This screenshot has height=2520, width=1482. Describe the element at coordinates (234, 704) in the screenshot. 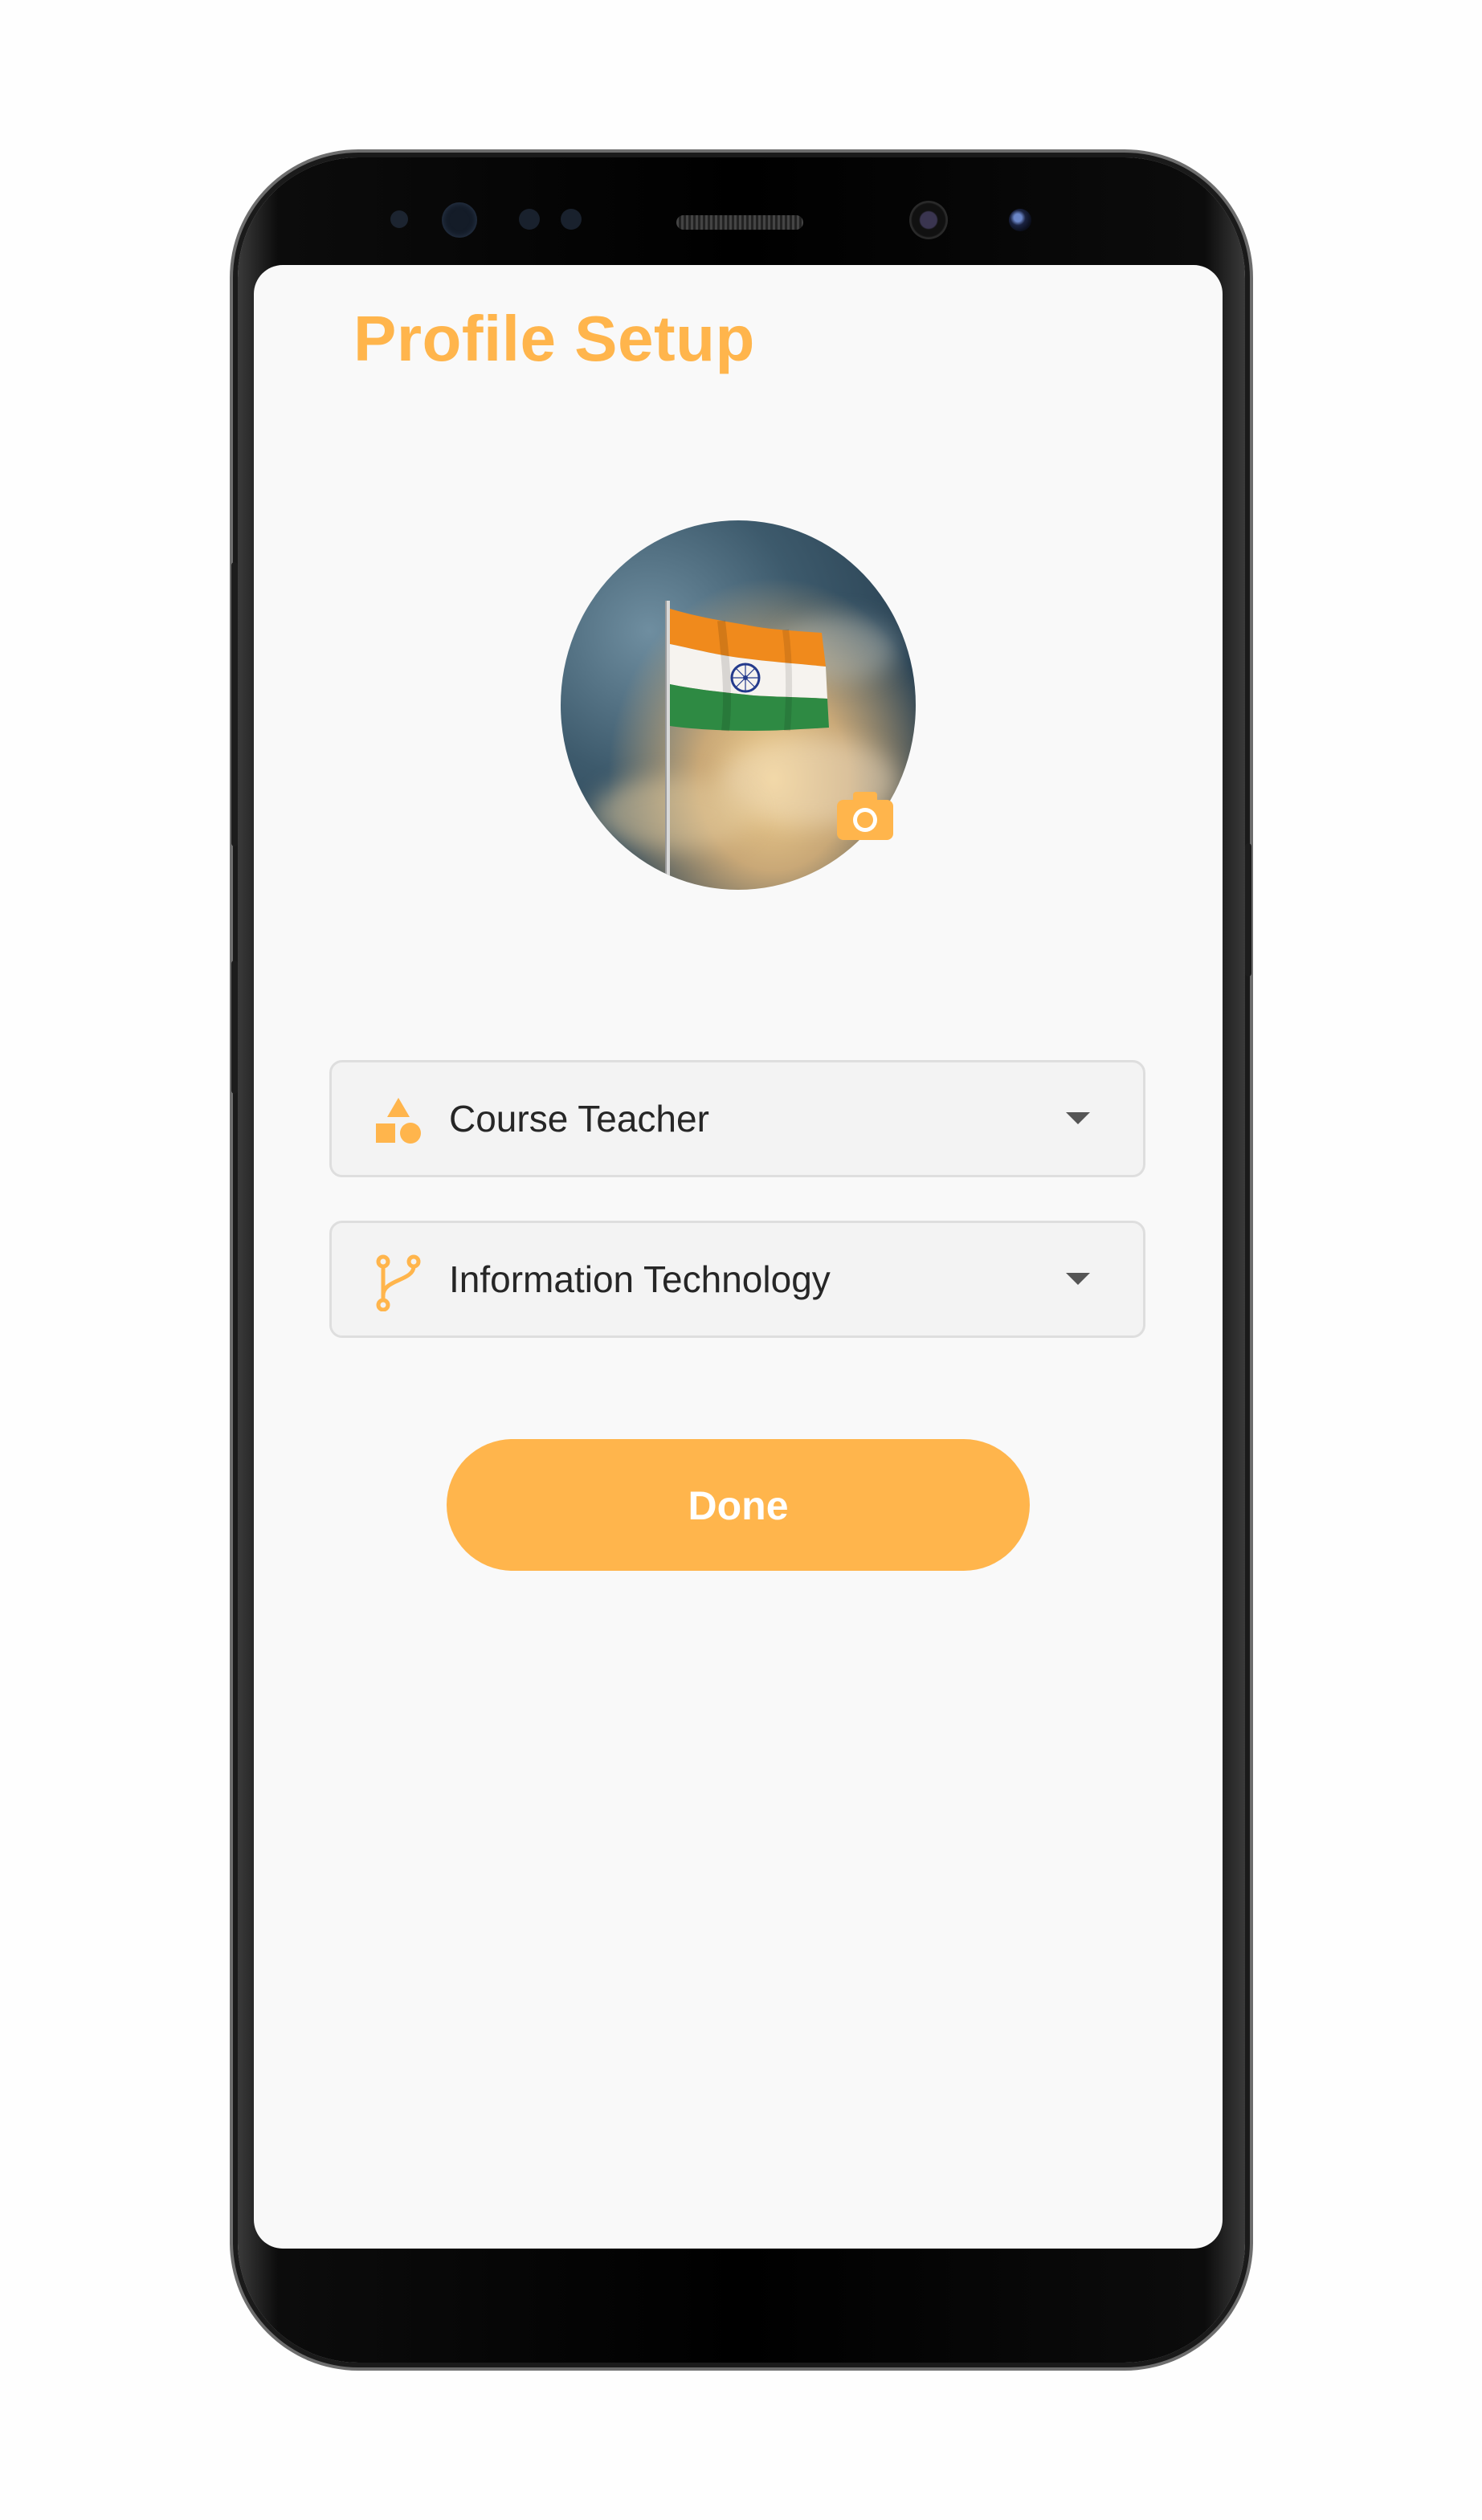

I see `volume-up-button` at that location.